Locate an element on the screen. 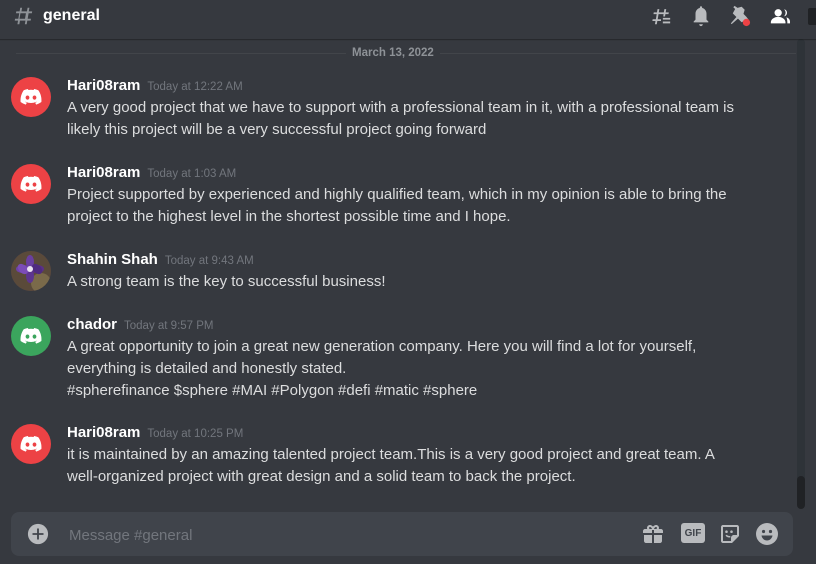 This screenshot has width=816, height=564. window-edge is located at coordinates (812, 16).